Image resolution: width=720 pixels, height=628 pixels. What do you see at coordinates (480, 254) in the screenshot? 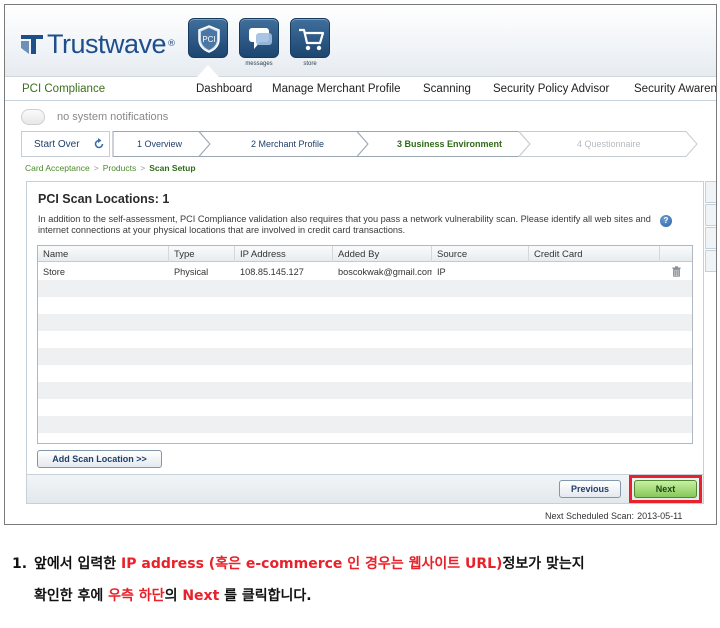
I see `column-header-source: Source` at bounding box center [480, 254].